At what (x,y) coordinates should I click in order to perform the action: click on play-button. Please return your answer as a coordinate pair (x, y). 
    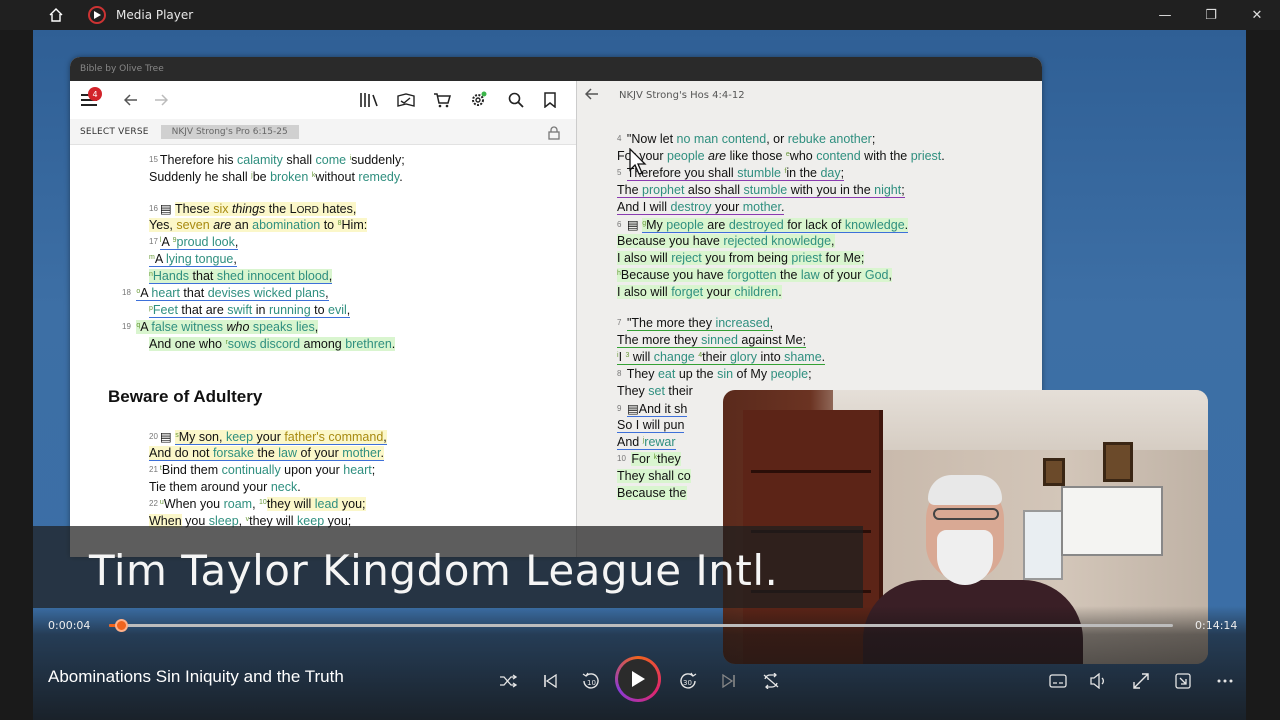
    Looking at the image, I should click on (638, 679).